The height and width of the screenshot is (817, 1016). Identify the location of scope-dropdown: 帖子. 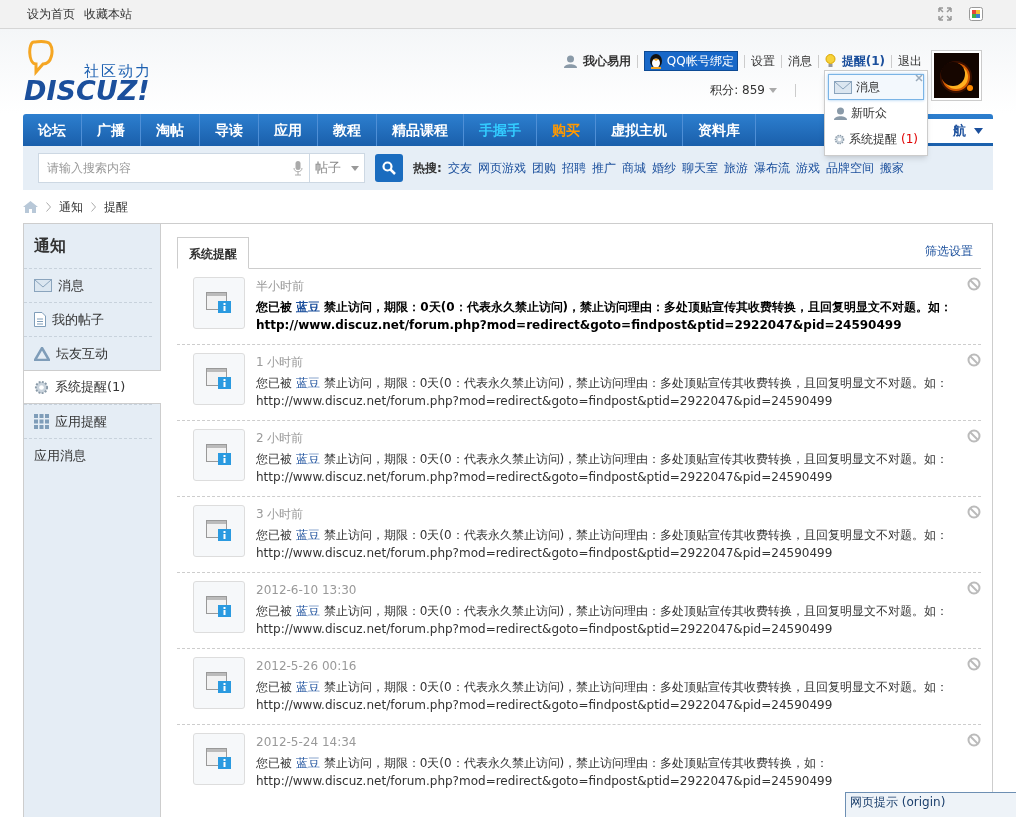
(337, 168).